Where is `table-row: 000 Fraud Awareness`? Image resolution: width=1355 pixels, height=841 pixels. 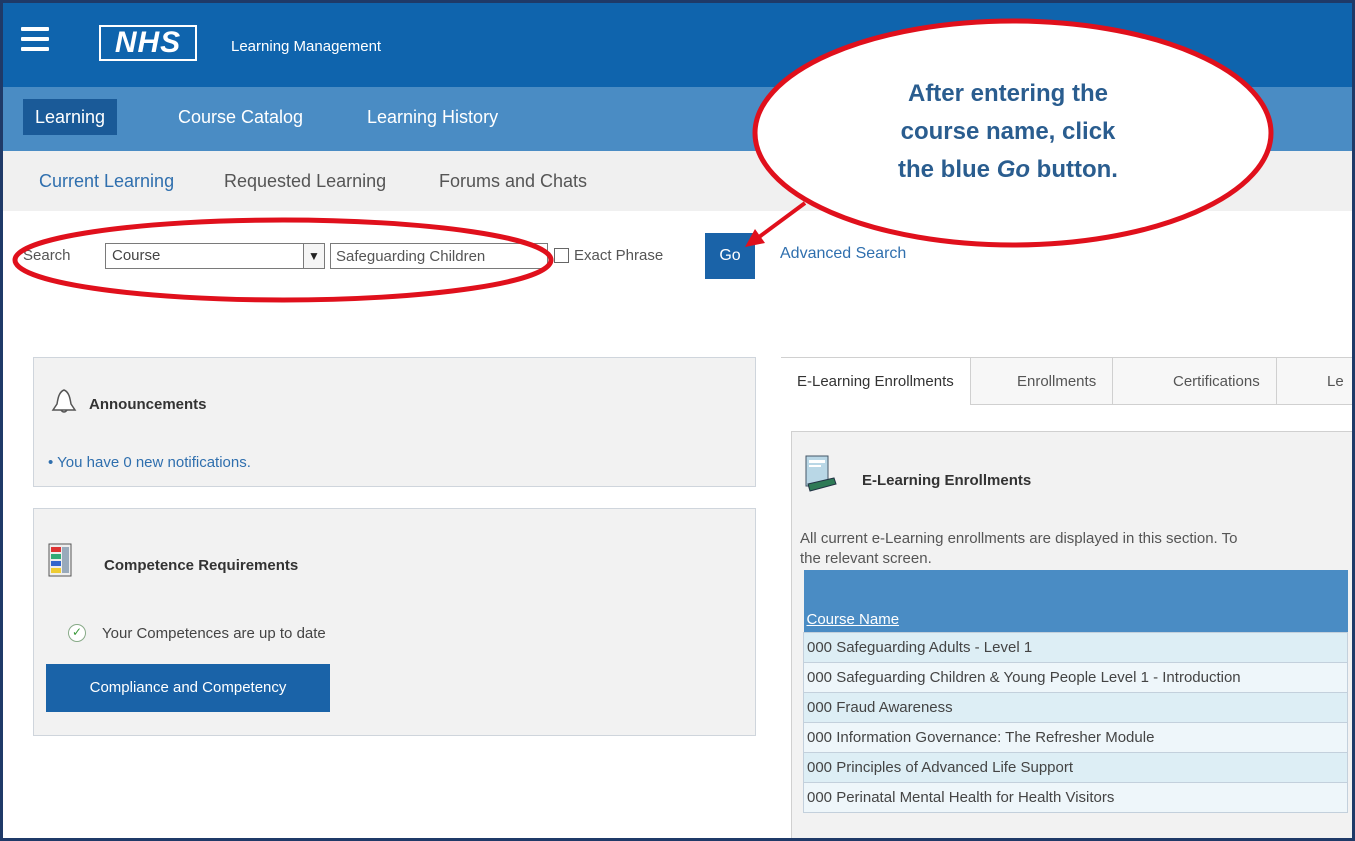 table-row: 000 Fraud Awareness is located at coordinates (1075, 707).